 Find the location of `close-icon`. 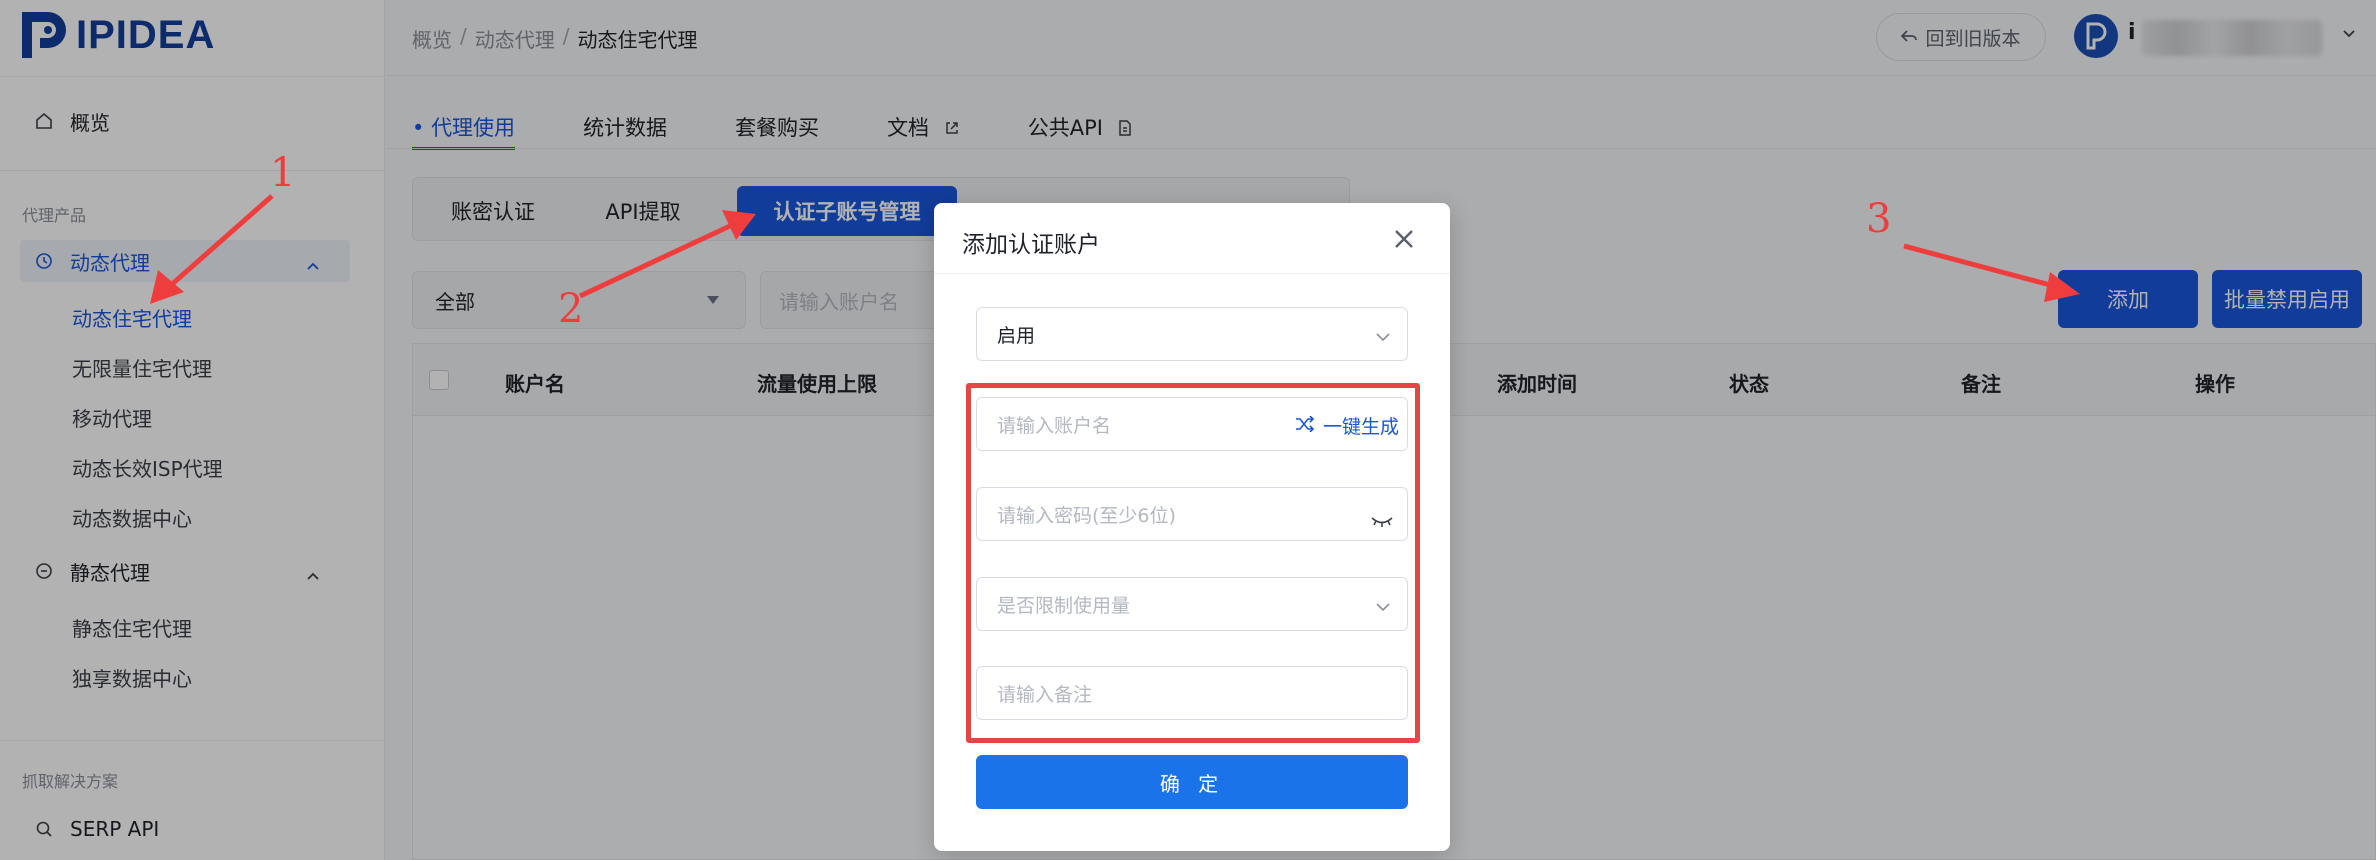

close-icon is located at coordinates (1404, 239).